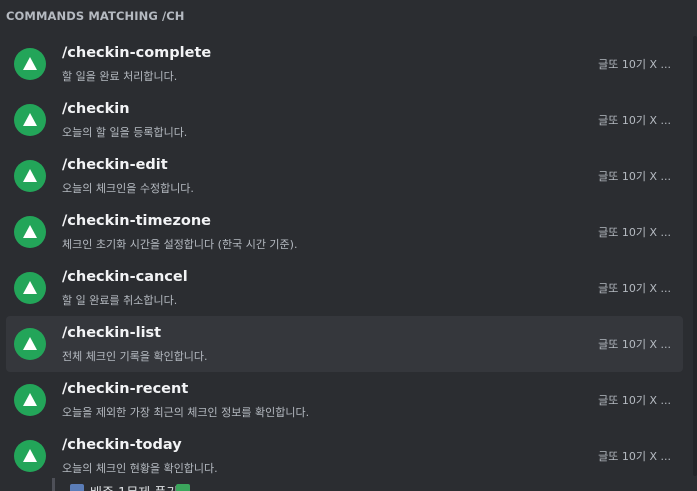  What do you see at coordinates (95, 16) in the screenshot?
I see `autocomplete-header: COMMANDS MATCHING /CH` at bounding box center [95, 16].